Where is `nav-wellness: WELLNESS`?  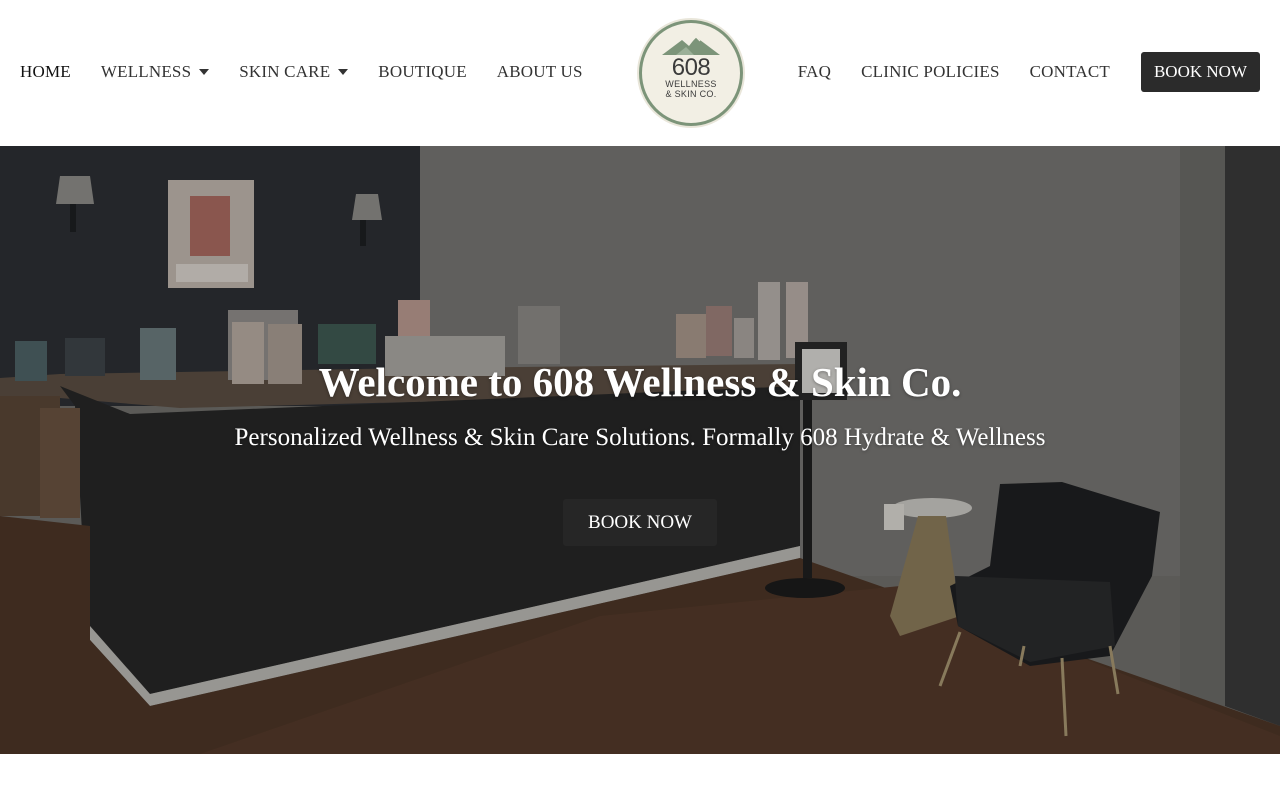
nav-wellness: WELLNESS is located at coordinates (155, 72).